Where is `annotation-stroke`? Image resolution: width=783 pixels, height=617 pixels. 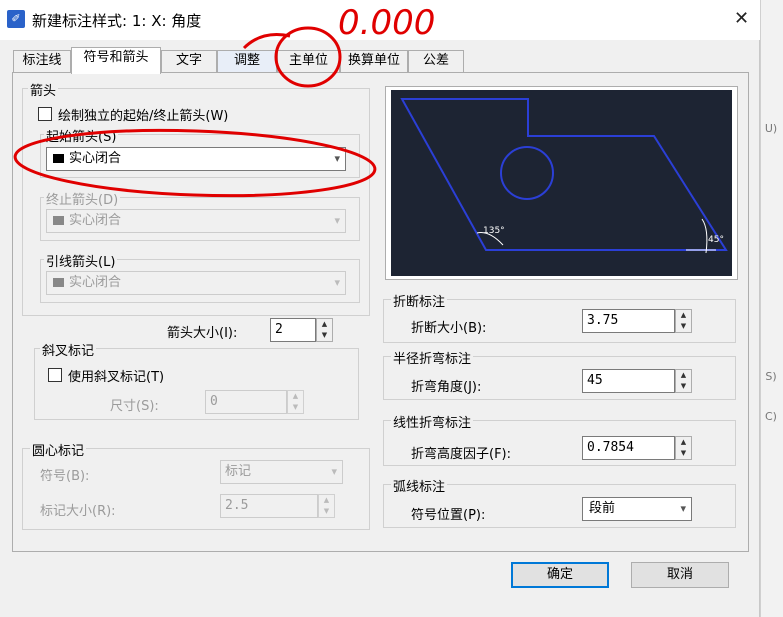 annotation-stroke is located at coordinates (266, 41).